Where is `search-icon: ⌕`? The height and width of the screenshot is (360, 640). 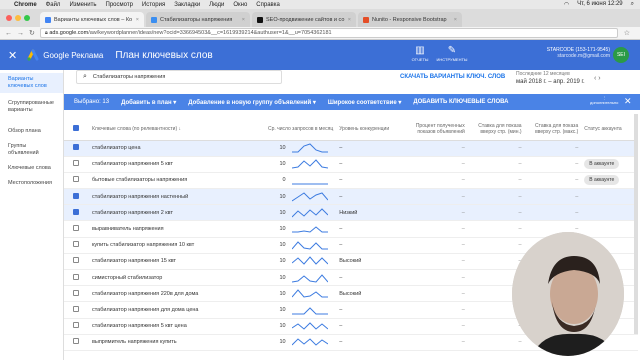
search-icon: ⌕ is located at coordinates (632, 4).